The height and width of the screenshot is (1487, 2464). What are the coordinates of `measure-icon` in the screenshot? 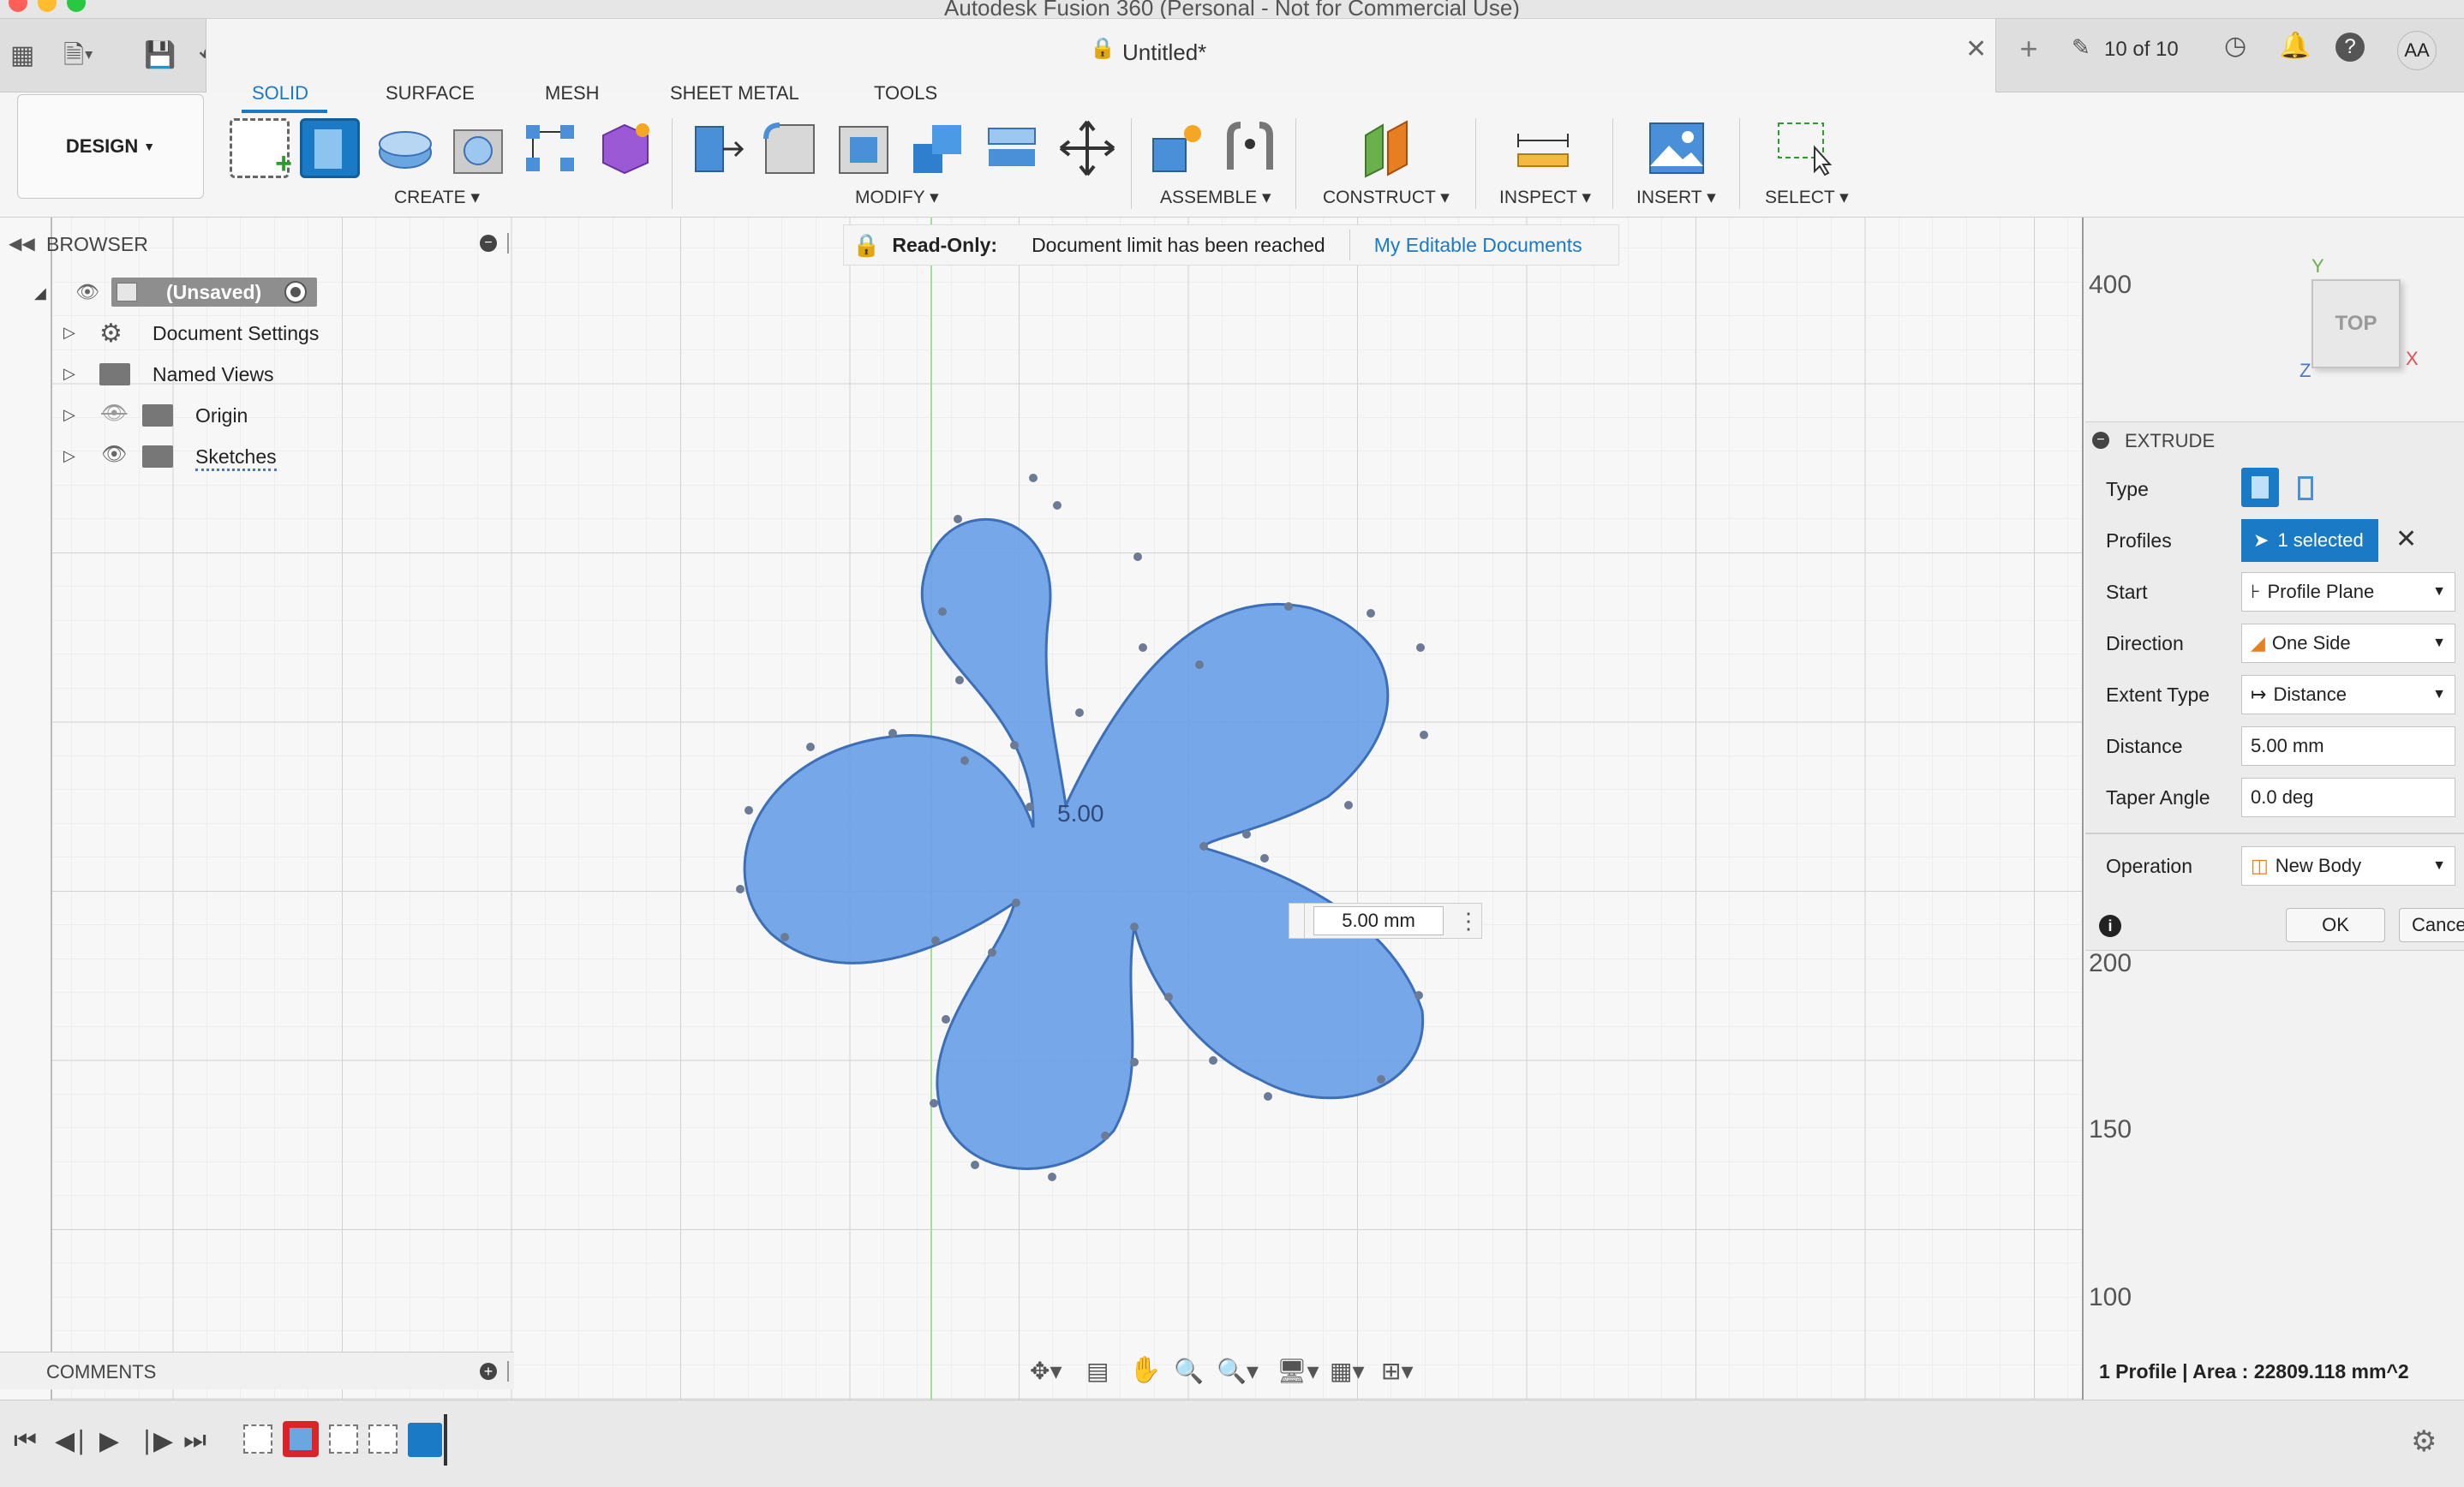 It's located at (1543, 148).